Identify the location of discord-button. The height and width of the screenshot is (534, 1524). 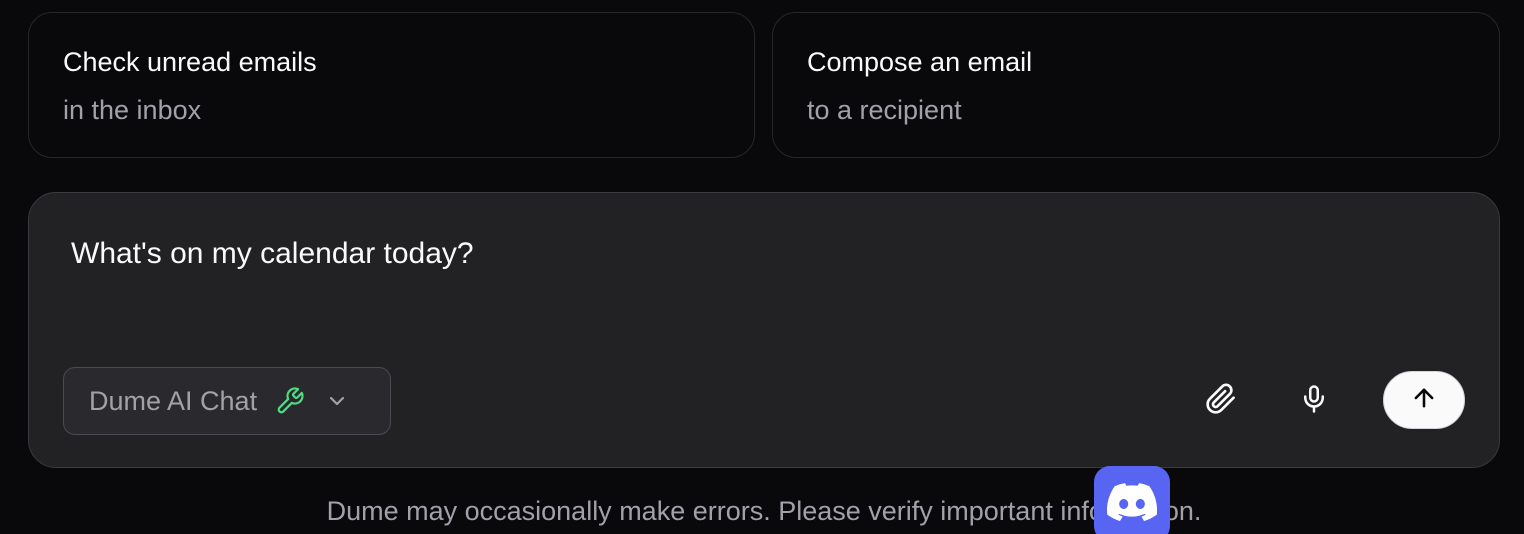
(1132, 500).